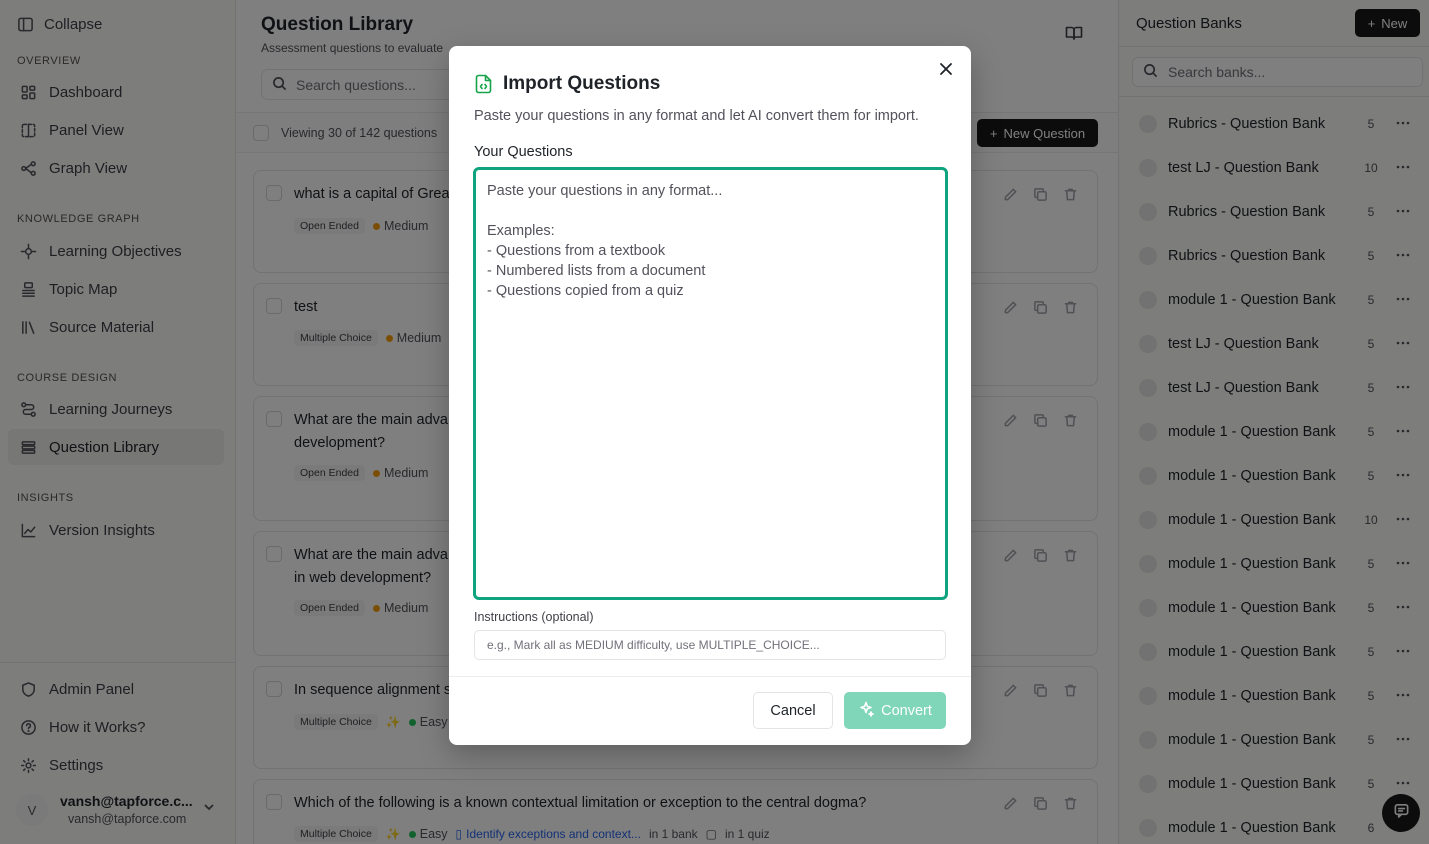  Describe the element at coordinates (793, 710) in the screenshot. I see `cancel-button: Cancel` at that location.